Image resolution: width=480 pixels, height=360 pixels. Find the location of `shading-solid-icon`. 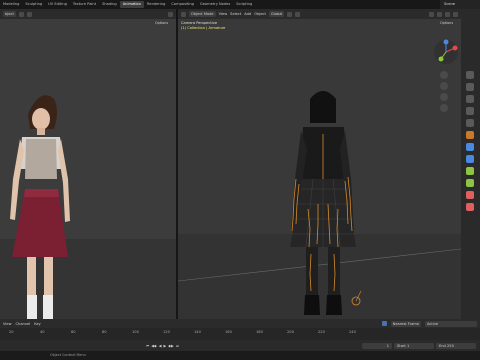

shading-solid-icon is located at coordinates (447, 14).